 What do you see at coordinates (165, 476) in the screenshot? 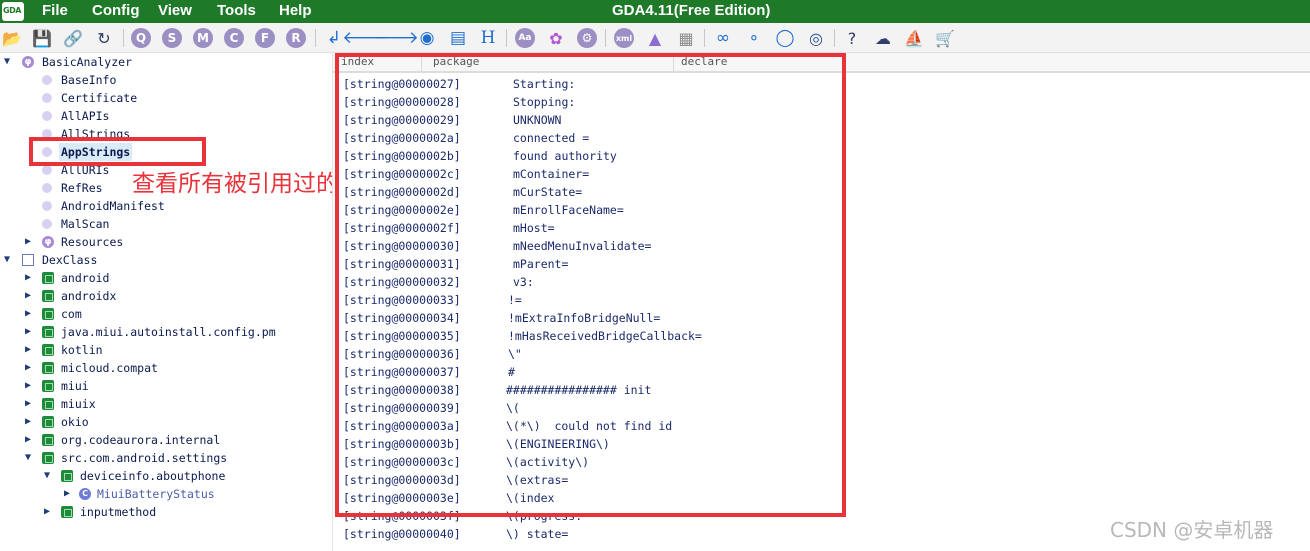
I see `tree-package-deviceinfo: ▼ deviceinfo.aboutphone` at bounding box center [165, 476].